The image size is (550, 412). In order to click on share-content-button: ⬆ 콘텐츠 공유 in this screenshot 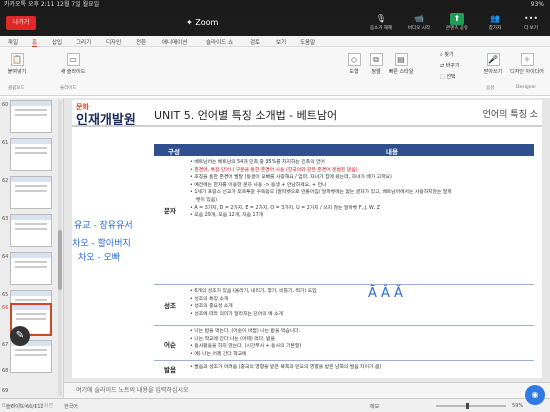, I will do `click(457, 24)`.